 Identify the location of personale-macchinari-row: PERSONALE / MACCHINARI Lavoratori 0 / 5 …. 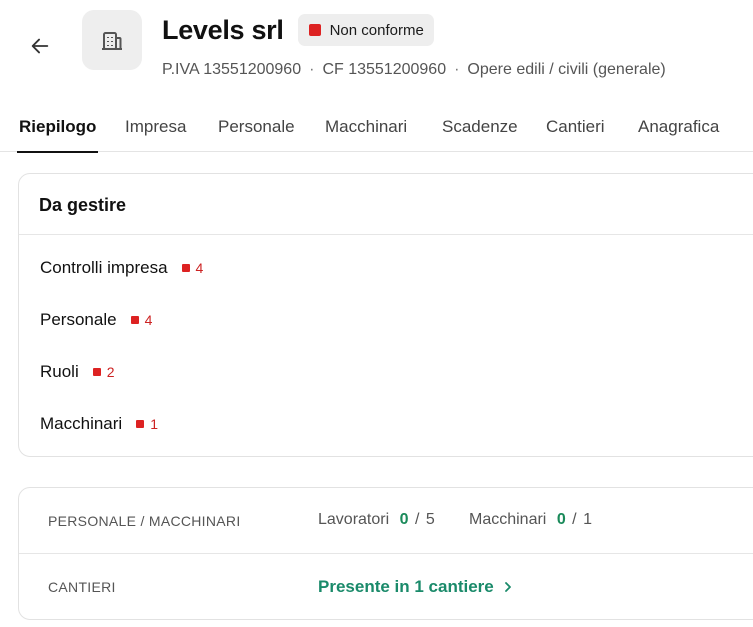
(386, 521).